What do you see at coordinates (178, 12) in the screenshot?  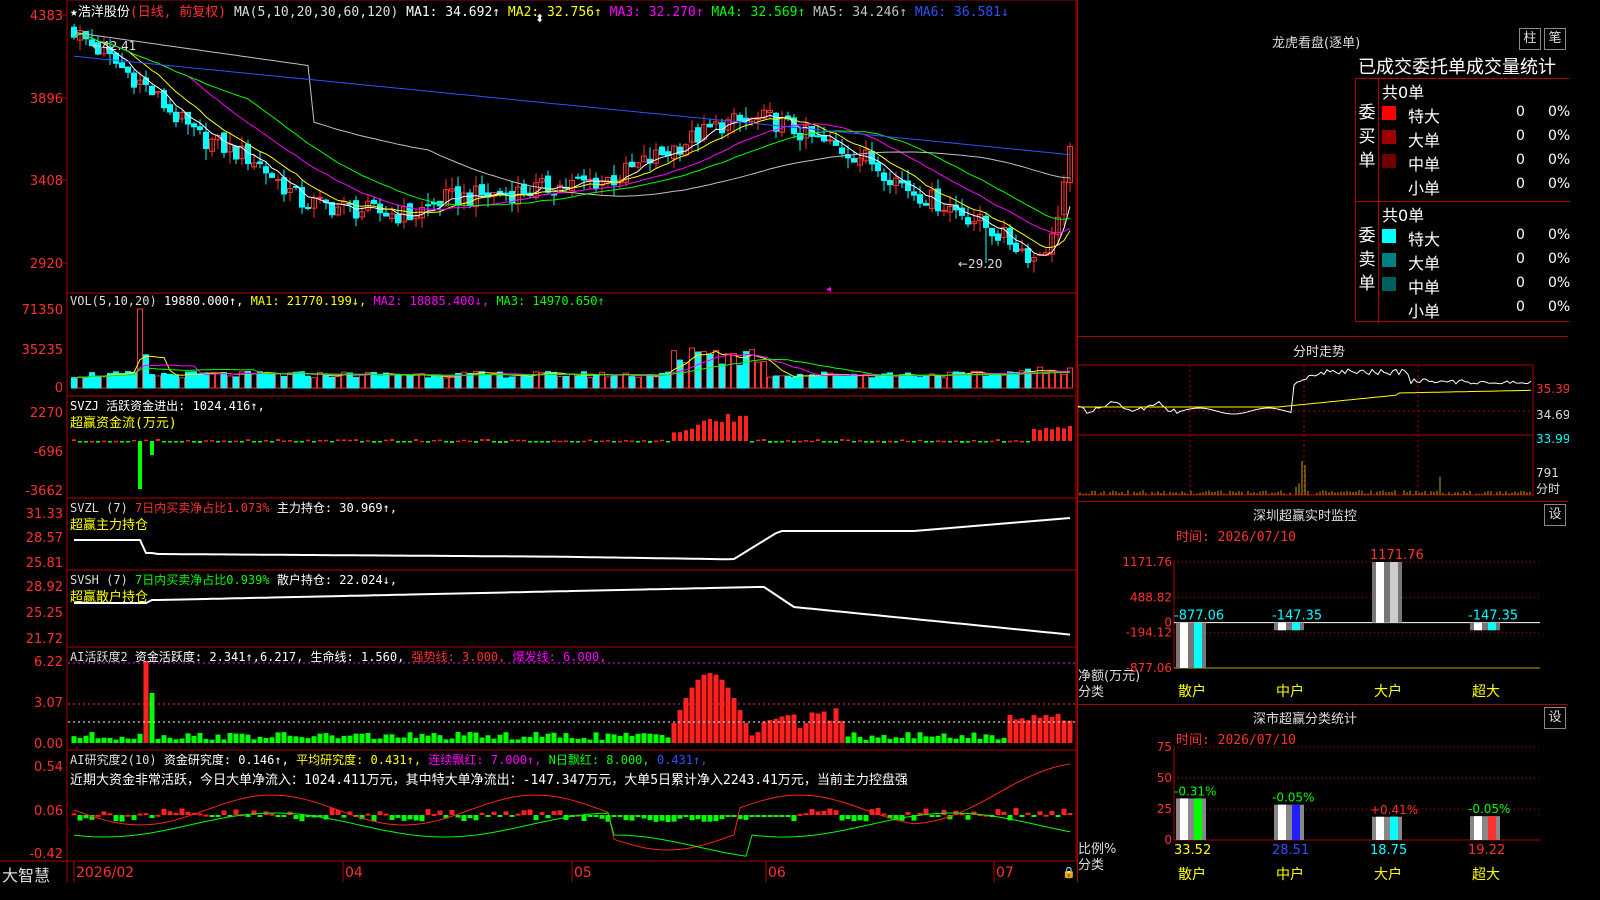 I see `period-label: (日线, 前复权)` at bounding box center [178, 12].